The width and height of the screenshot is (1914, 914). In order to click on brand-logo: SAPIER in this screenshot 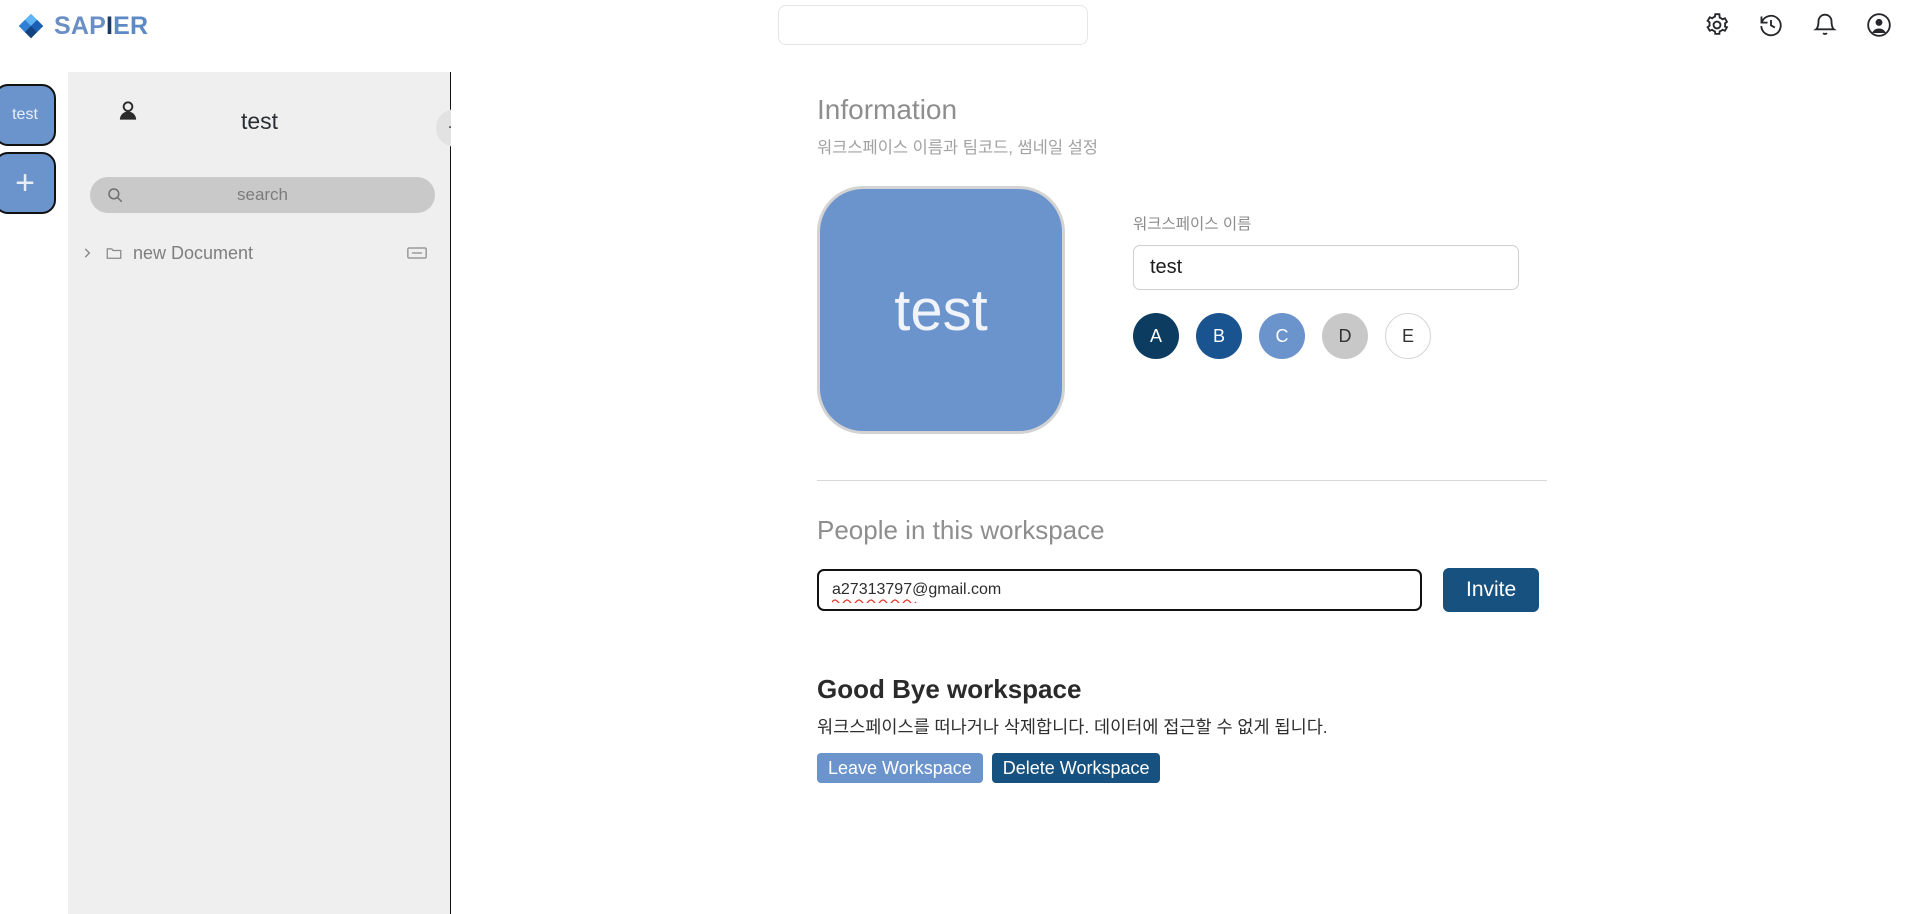, I will do `click(83, 26)`.